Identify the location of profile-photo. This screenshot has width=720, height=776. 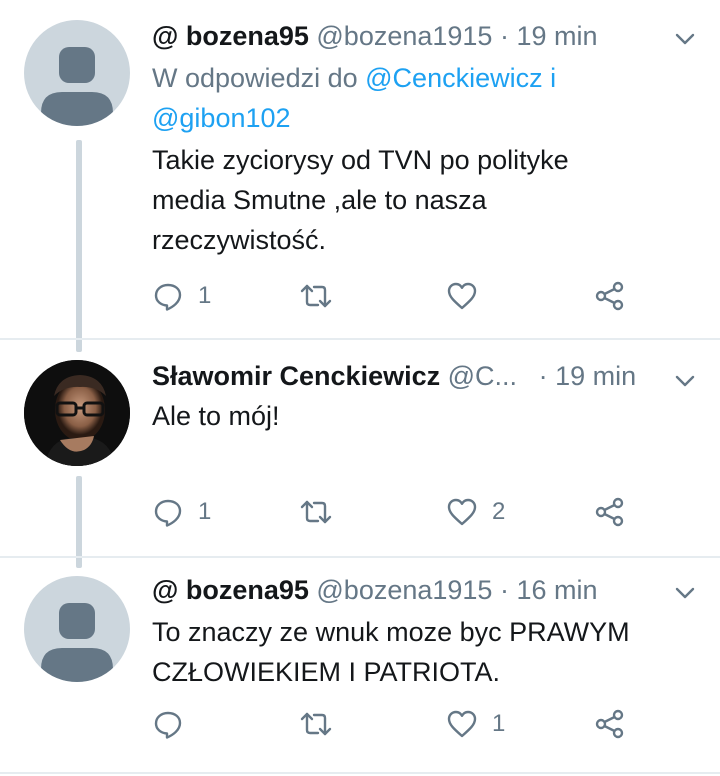
(77, 413).